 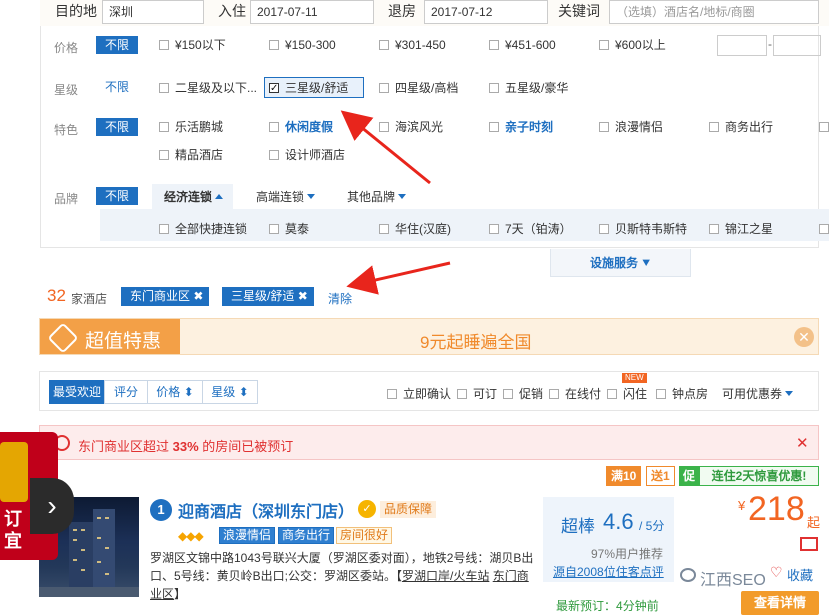 I want to click on brand-group-other-tab: 其他品牌, so click(x=377, y=197).